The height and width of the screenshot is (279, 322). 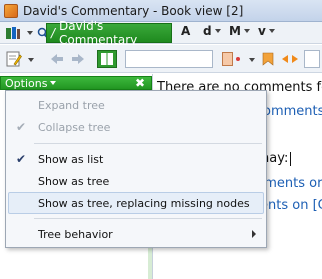 I want to click on forward-arrow-icon, so click(x=78, y=59).